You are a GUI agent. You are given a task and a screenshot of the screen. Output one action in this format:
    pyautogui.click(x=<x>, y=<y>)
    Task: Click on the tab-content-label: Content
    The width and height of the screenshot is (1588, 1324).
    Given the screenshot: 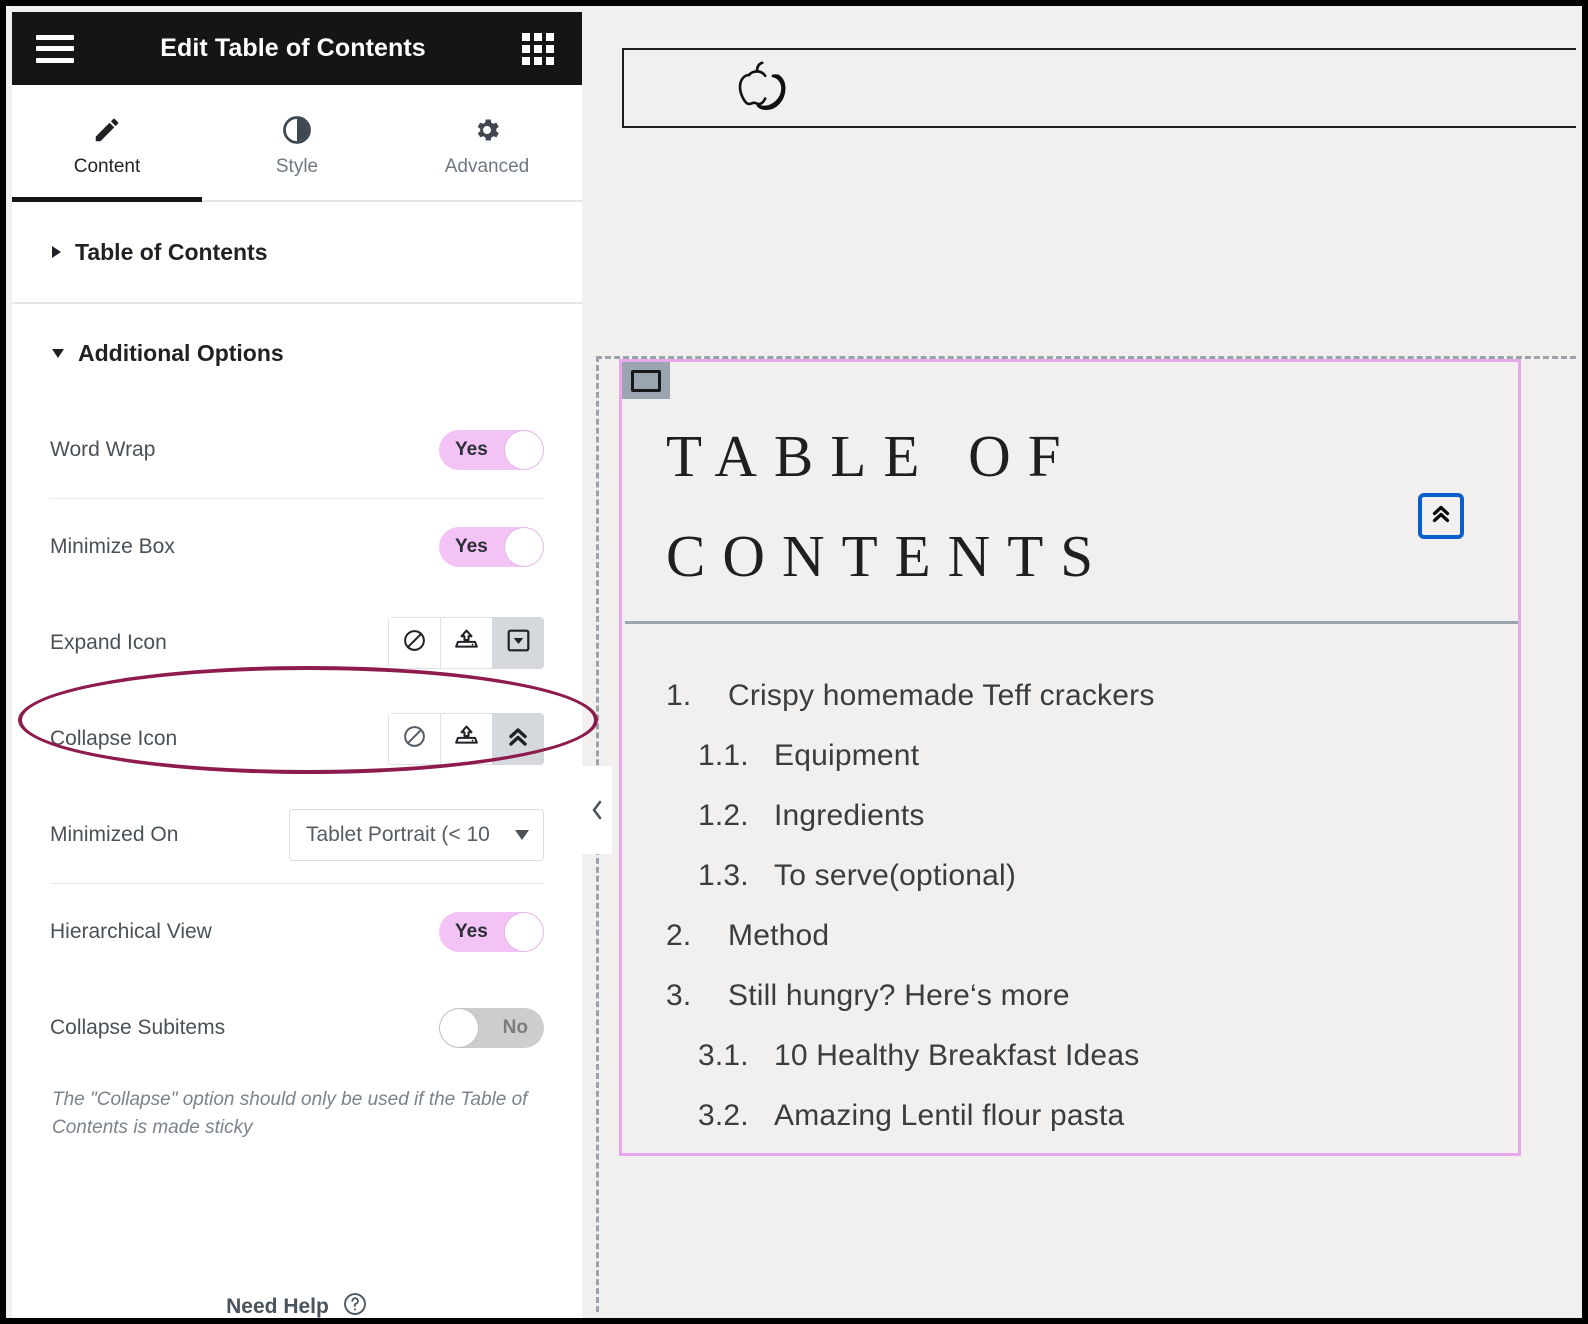 What is the action you would take?
    pyautogui.click(x=107, y=166)
    